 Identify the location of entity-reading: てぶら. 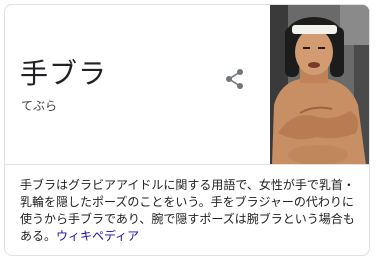
(39, 106).